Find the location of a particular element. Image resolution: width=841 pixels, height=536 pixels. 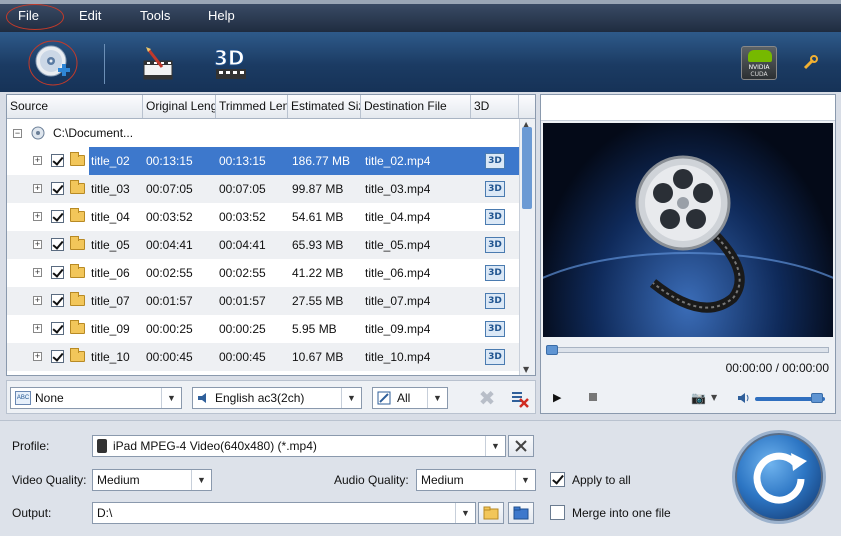

convert-button is located at coordinates (779, 477).